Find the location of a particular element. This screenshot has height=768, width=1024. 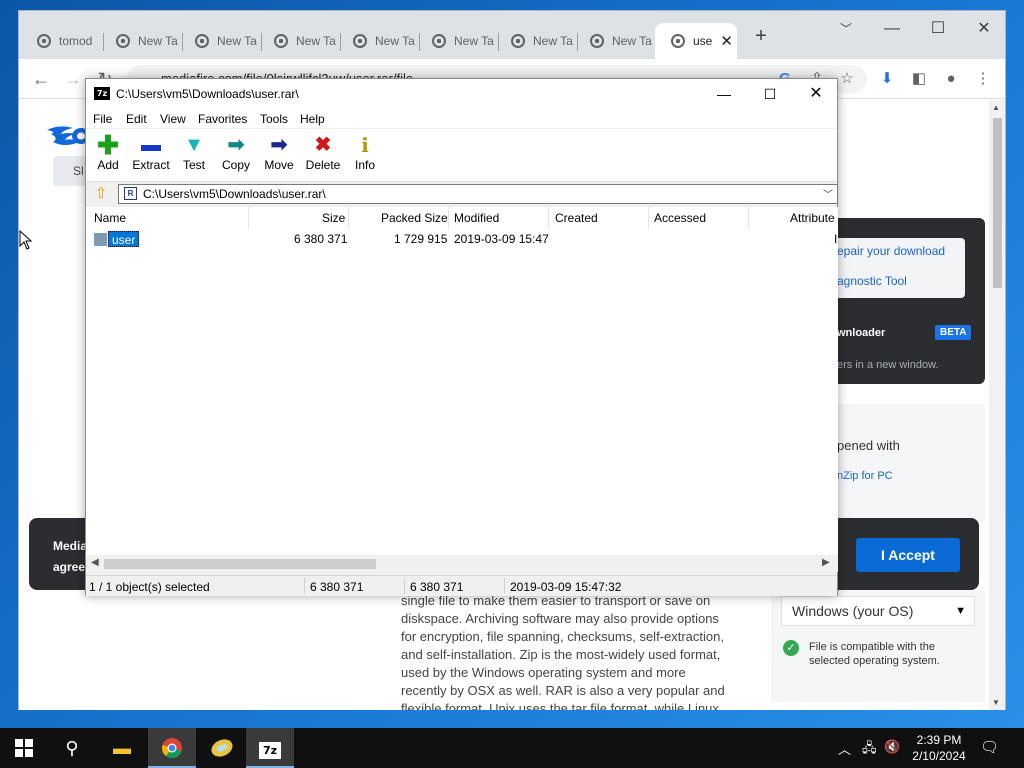

tool-label: Info is located at coordinates (364, 165).